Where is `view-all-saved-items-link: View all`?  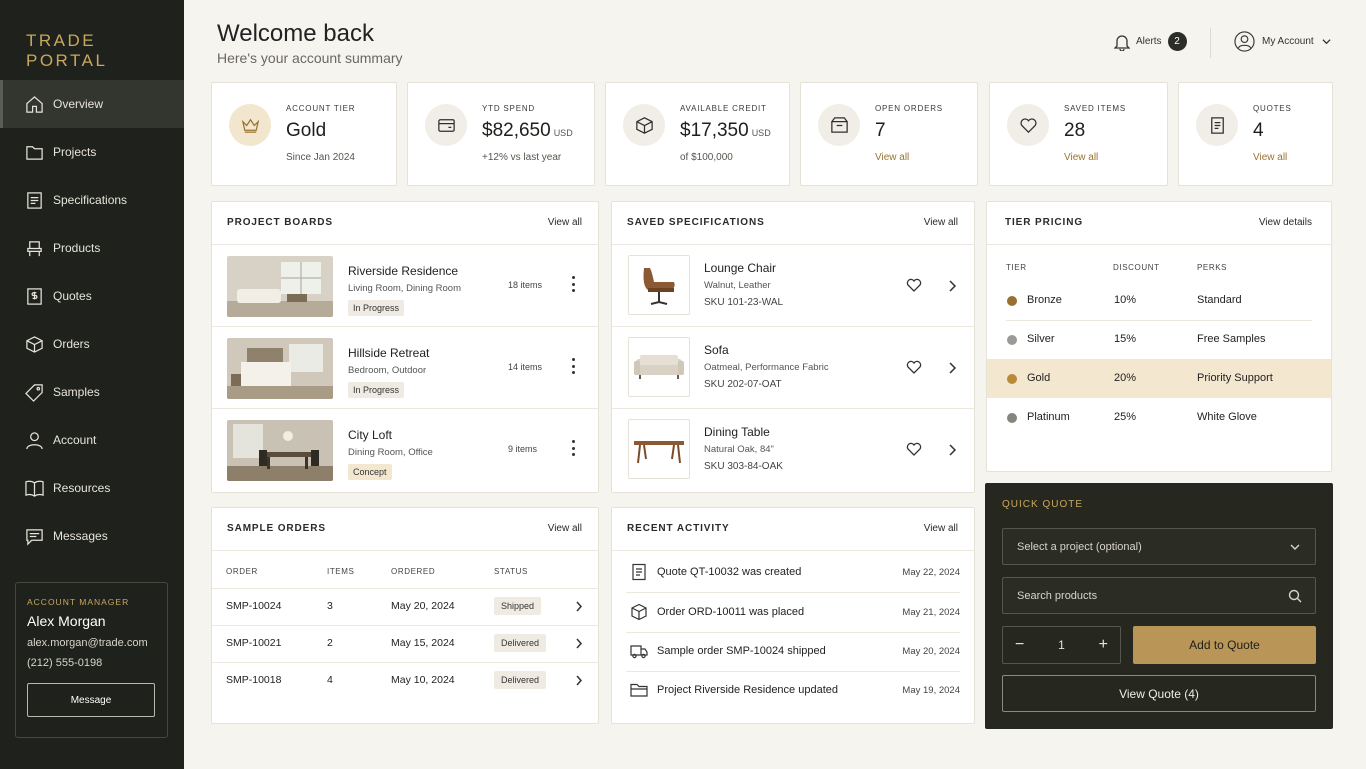
view-all-saved-items-link: View all is located at coordinates (1081, 157).